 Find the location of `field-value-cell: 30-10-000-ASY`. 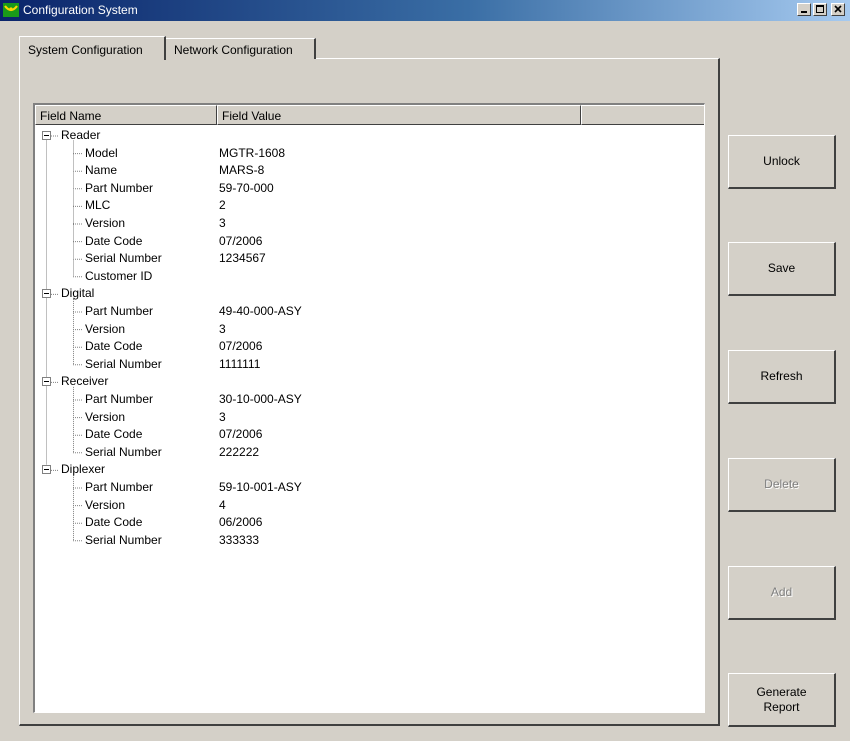

field-value-cell: 30-10-000-ASY is located at coordinates (260, 400).